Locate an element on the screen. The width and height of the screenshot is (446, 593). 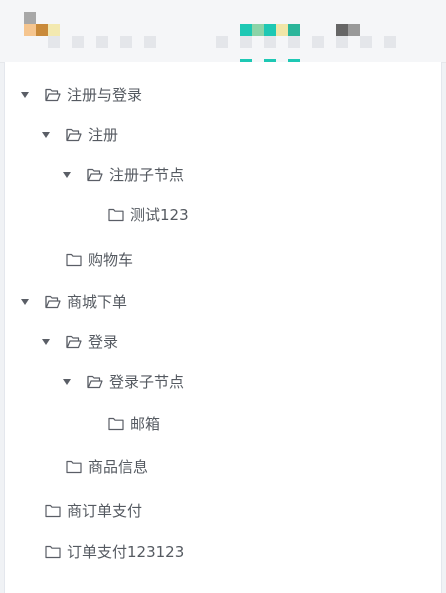
tree-node-label: 商品信息 is located at coordinates (118, 467).